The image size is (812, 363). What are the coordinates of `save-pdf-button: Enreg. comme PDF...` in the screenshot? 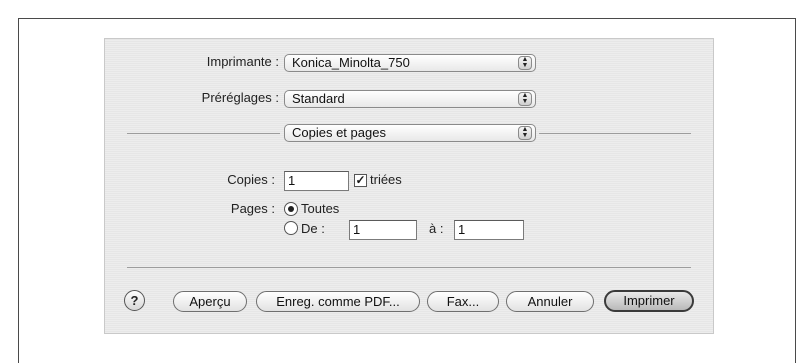 It's located at (338, 301).